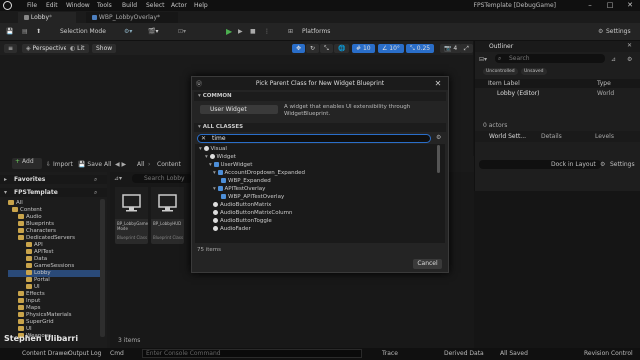  I want to click on folder-portal: Portal, so click(38, 280).